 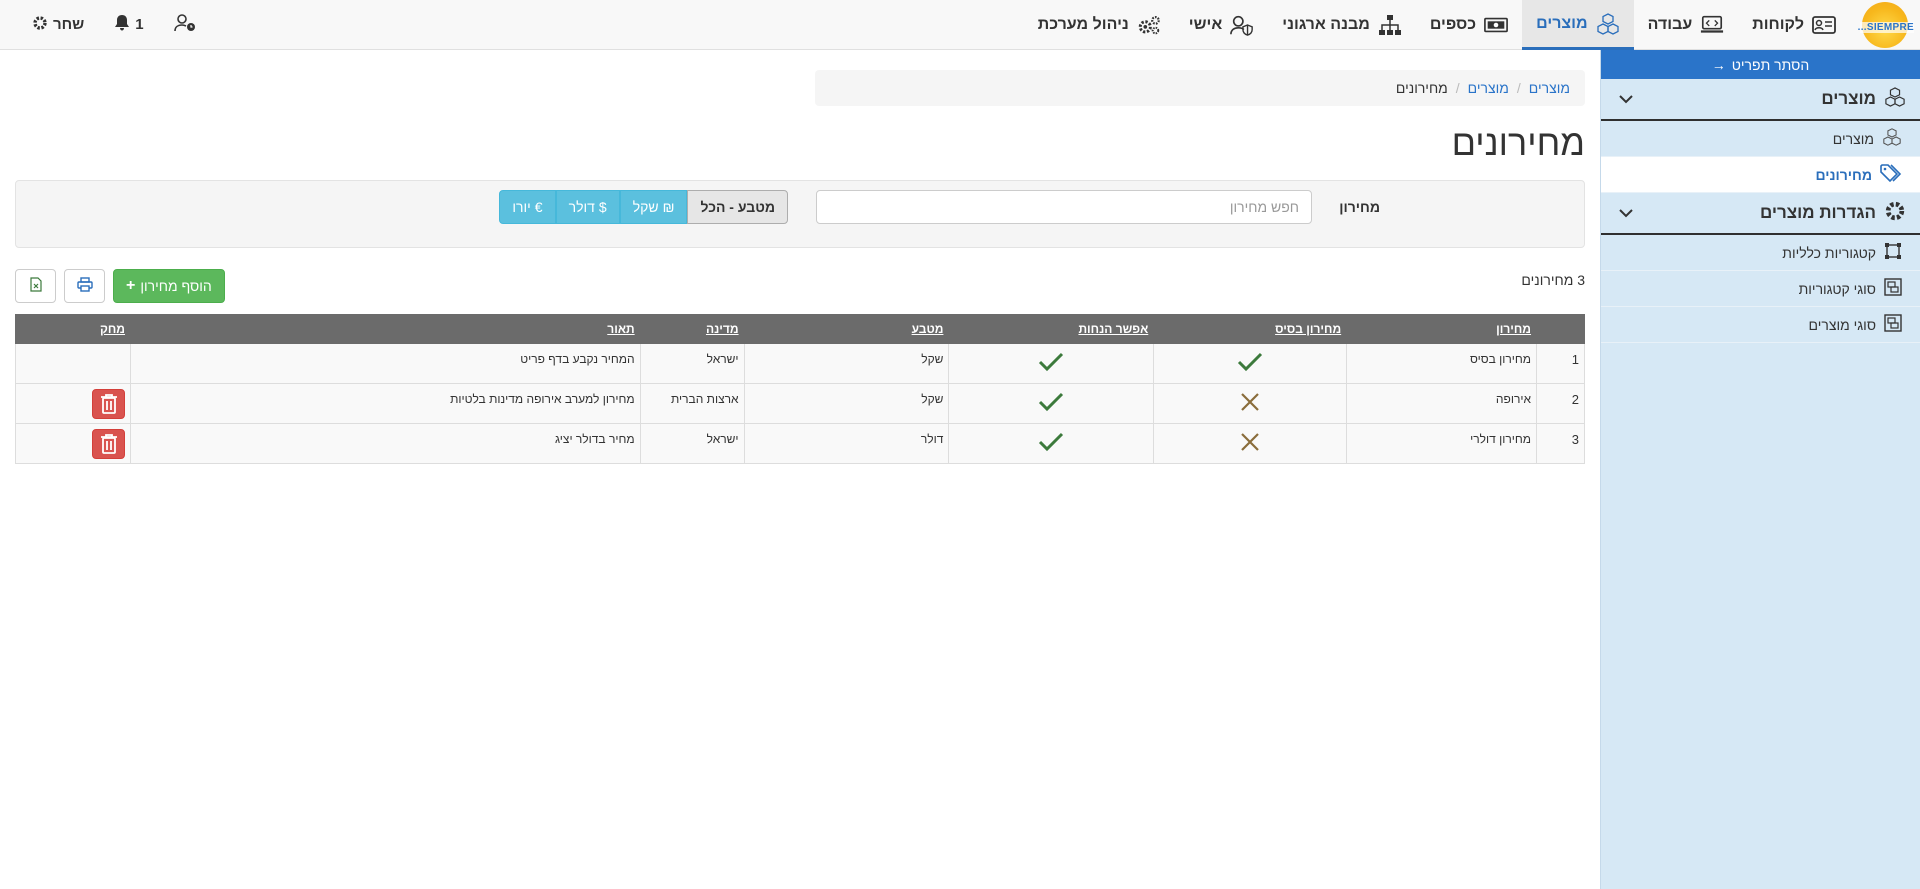 I want to click on hide-menu-label: הסתר תפריט, so click(x=1770, y=64).